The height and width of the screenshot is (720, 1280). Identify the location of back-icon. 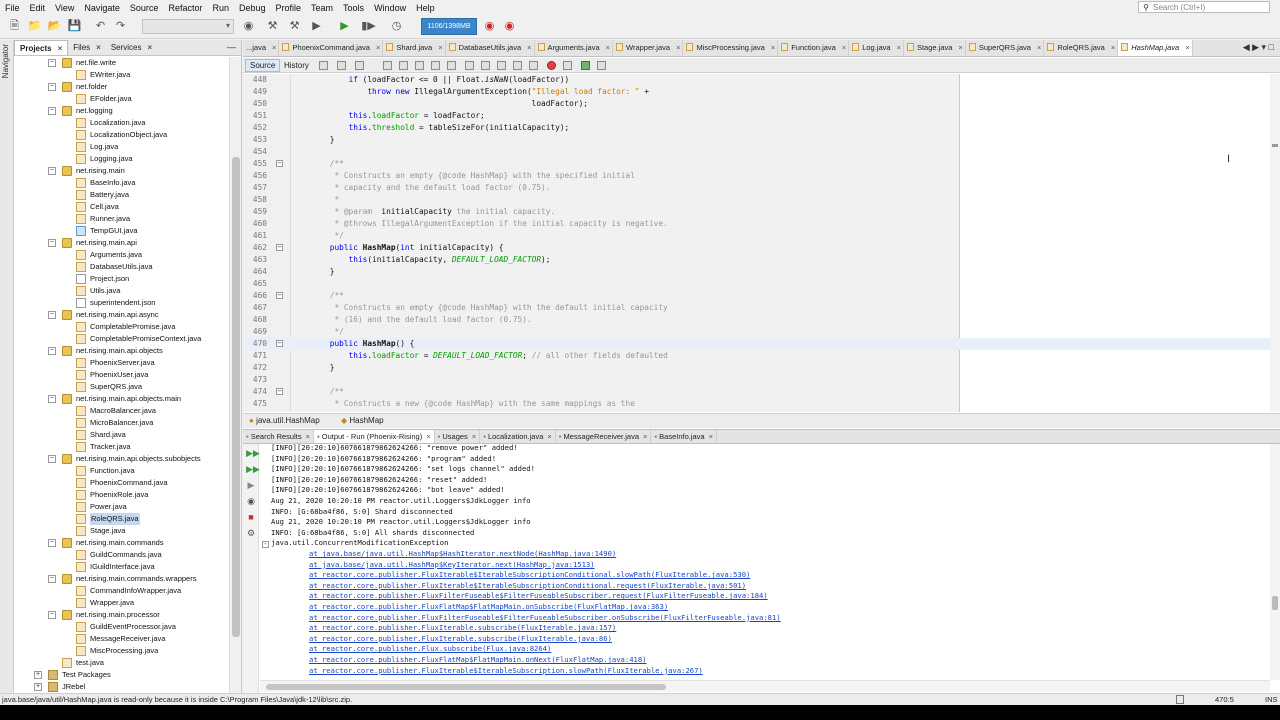
(341, 65).